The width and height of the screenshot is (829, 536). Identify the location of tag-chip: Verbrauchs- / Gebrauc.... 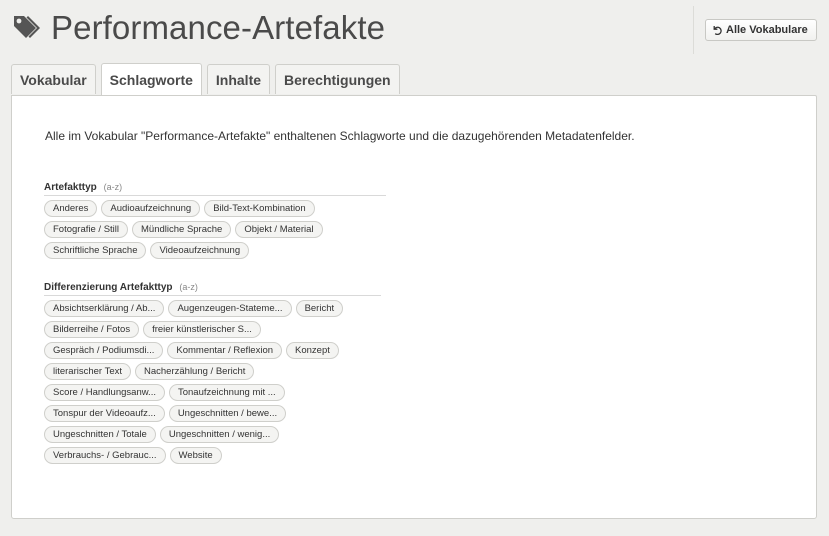
(105, 455).